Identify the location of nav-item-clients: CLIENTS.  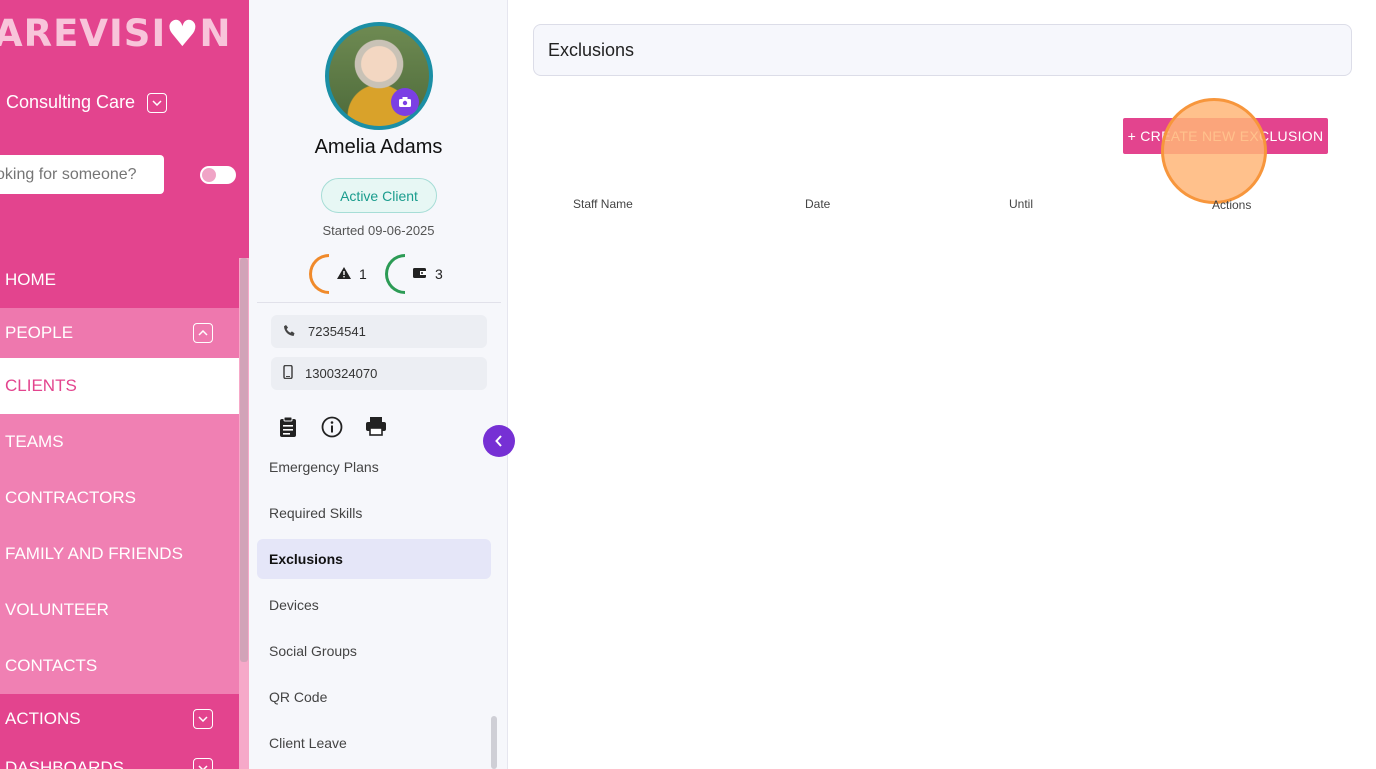
(119, 386).